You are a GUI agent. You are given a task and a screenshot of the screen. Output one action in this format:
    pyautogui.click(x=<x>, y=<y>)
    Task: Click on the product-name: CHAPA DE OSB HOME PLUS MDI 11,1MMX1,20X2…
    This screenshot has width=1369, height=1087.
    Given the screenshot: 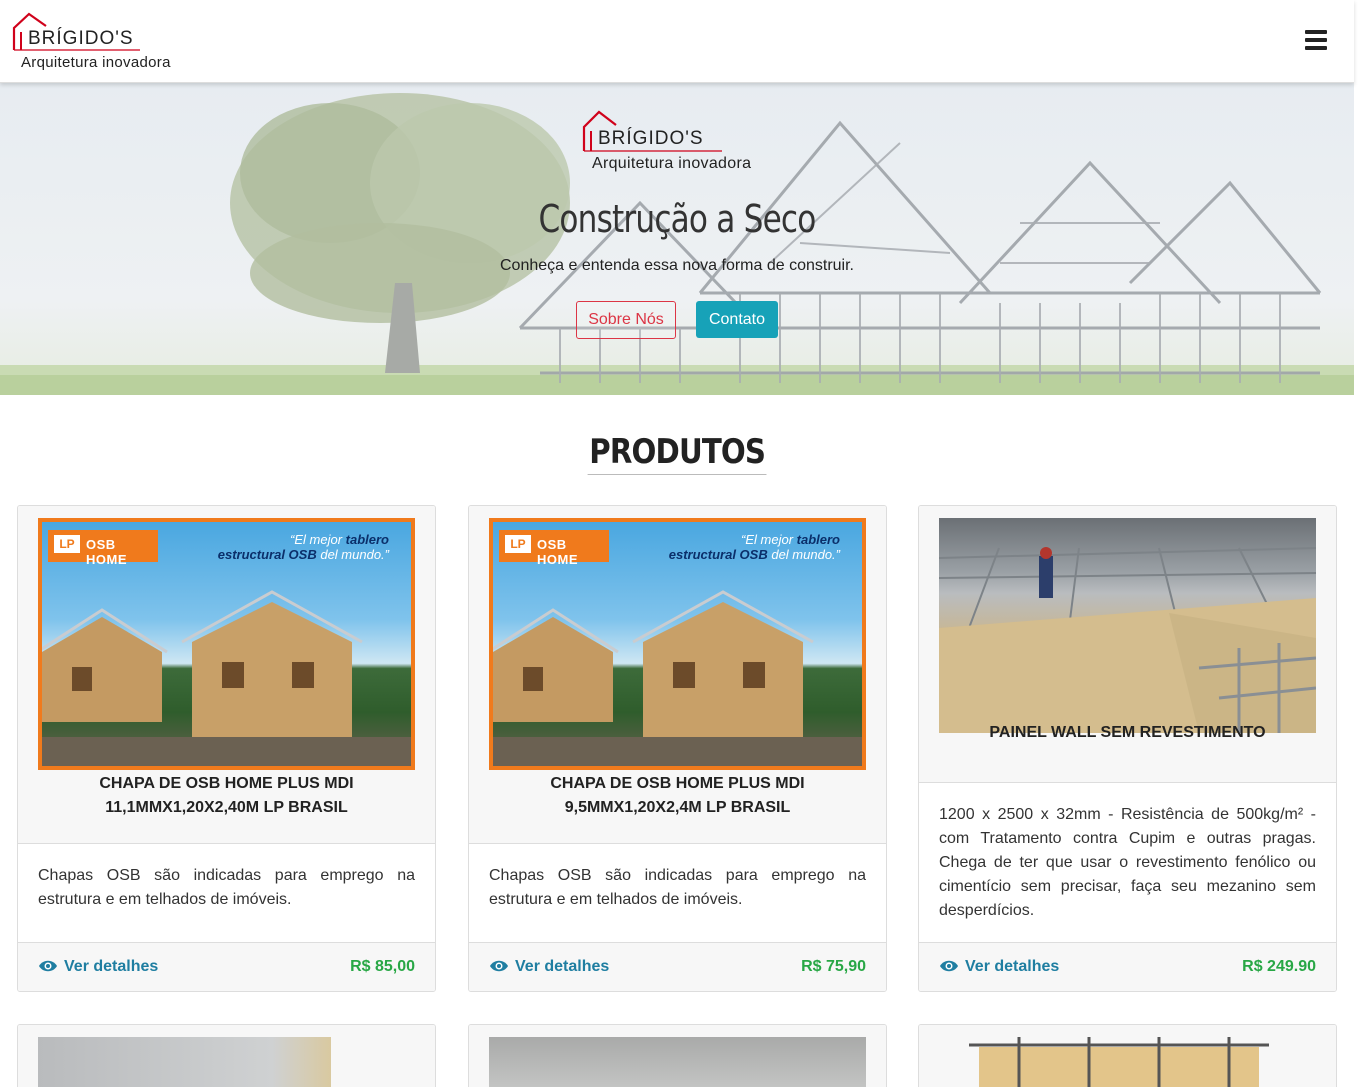 What is the action you would take?
    pyautogui.click(x=226, y=795)
    